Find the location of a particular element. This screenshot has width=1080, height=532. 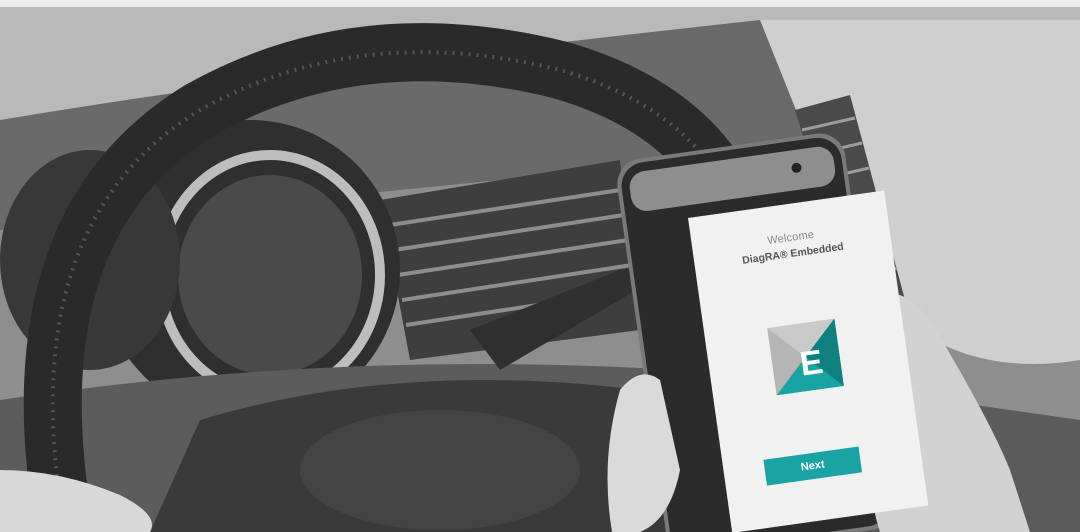

next-button: Next is located at coordinates (813, 466).